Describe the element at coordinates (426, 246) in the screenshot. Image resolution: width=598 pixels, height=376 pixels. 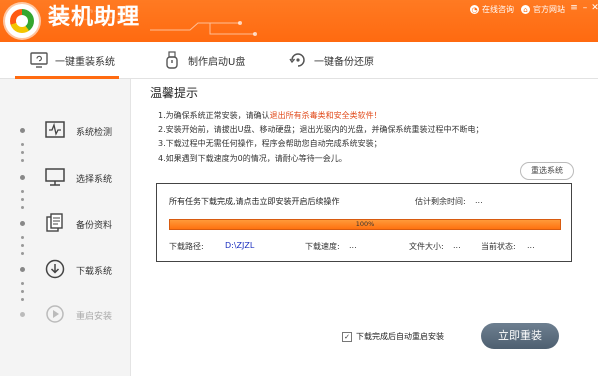
I see `size-label: 文件大小:` at that location.